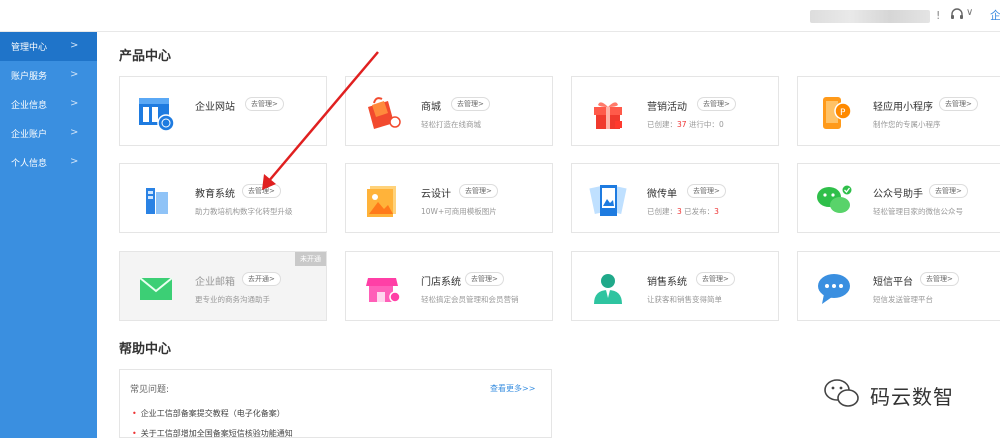 The image size is (1000, 439). What do you see at coordinates (912, 397) in the screenshot?
I see `watermark-text: 码云数智` at bounding box center [912, 397].